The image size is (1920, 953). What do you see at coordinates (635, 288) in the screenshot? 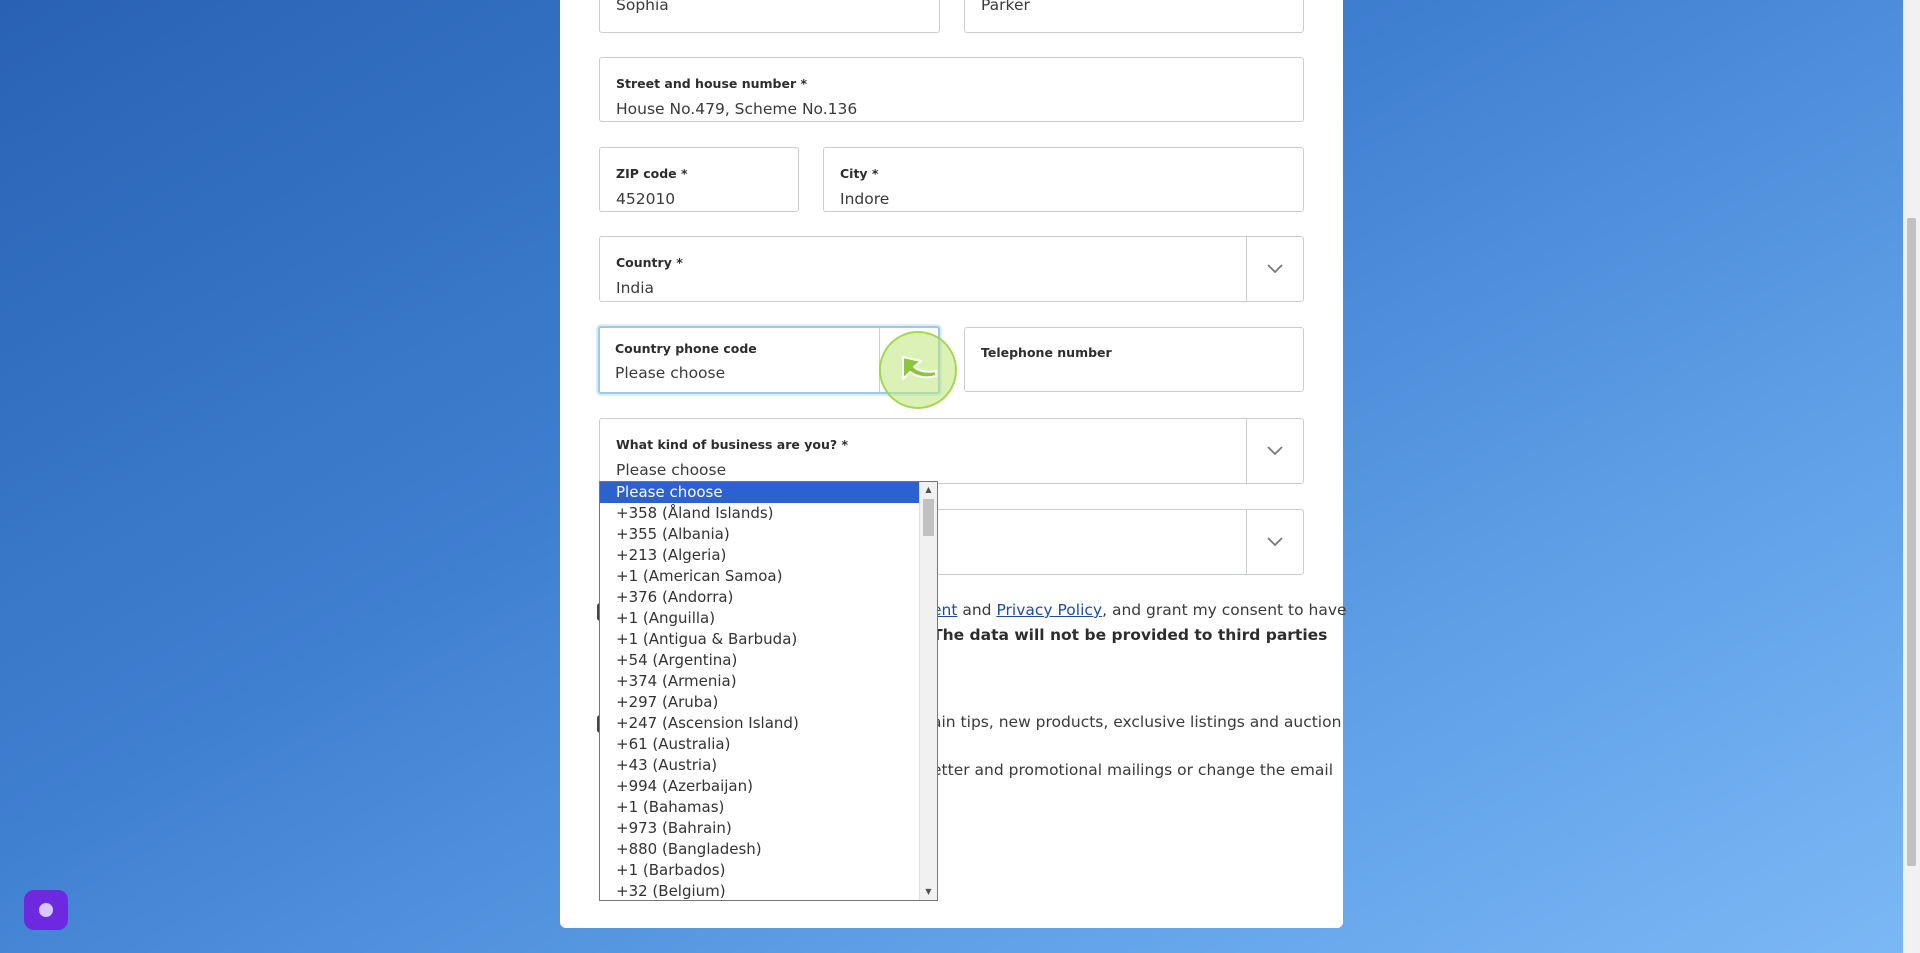
I see `country-value: India` at bounding box center [635, 288].